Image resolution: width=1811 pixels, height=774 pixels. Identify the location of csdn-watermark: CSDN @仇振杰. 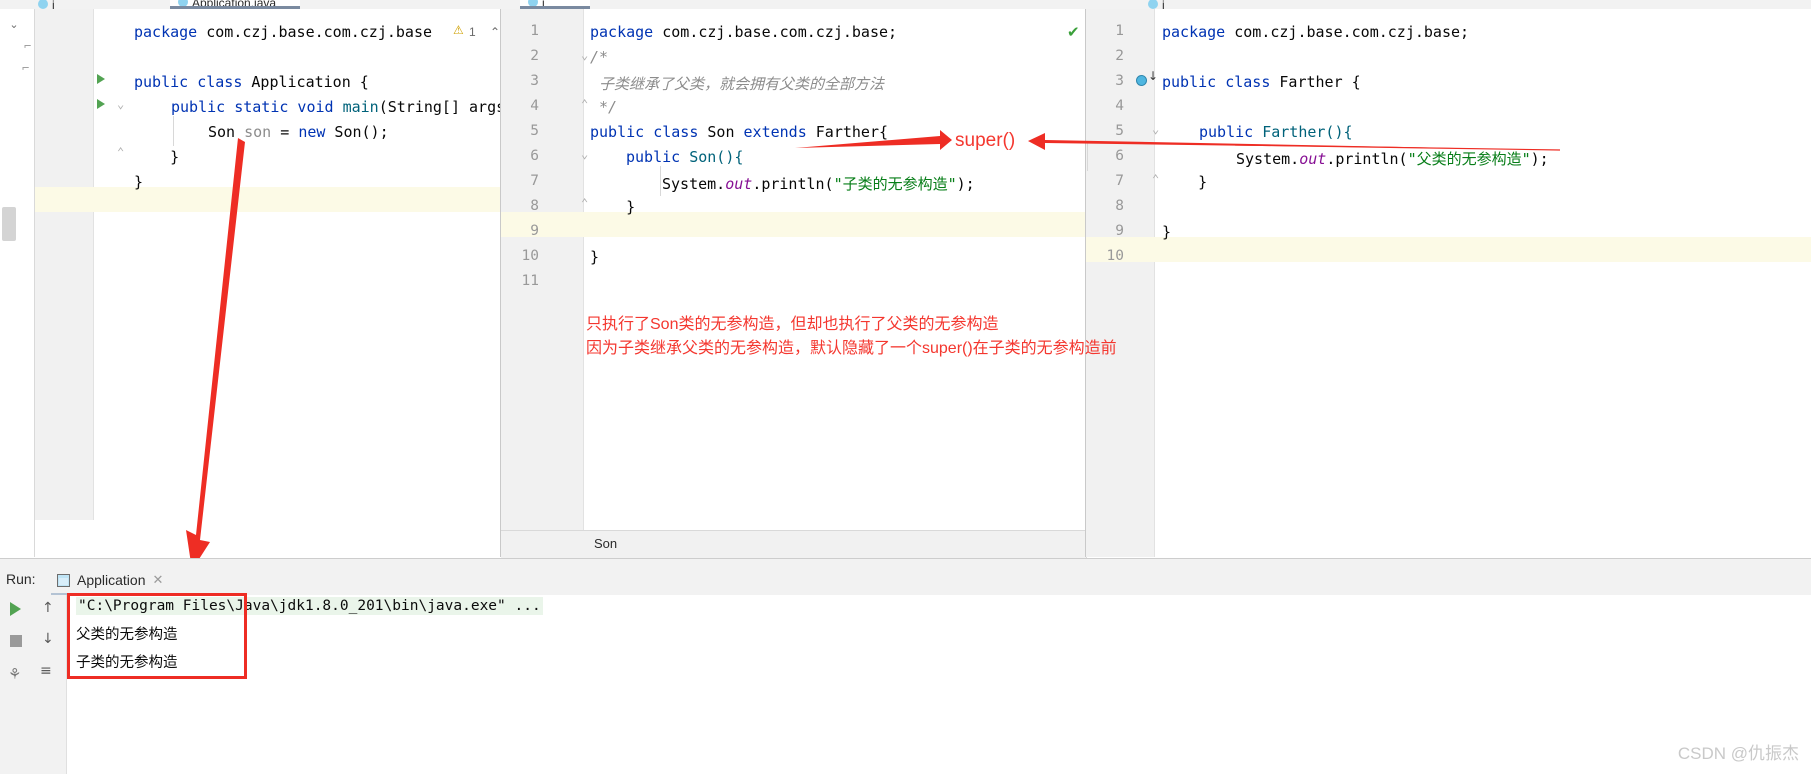
(1738, 753).